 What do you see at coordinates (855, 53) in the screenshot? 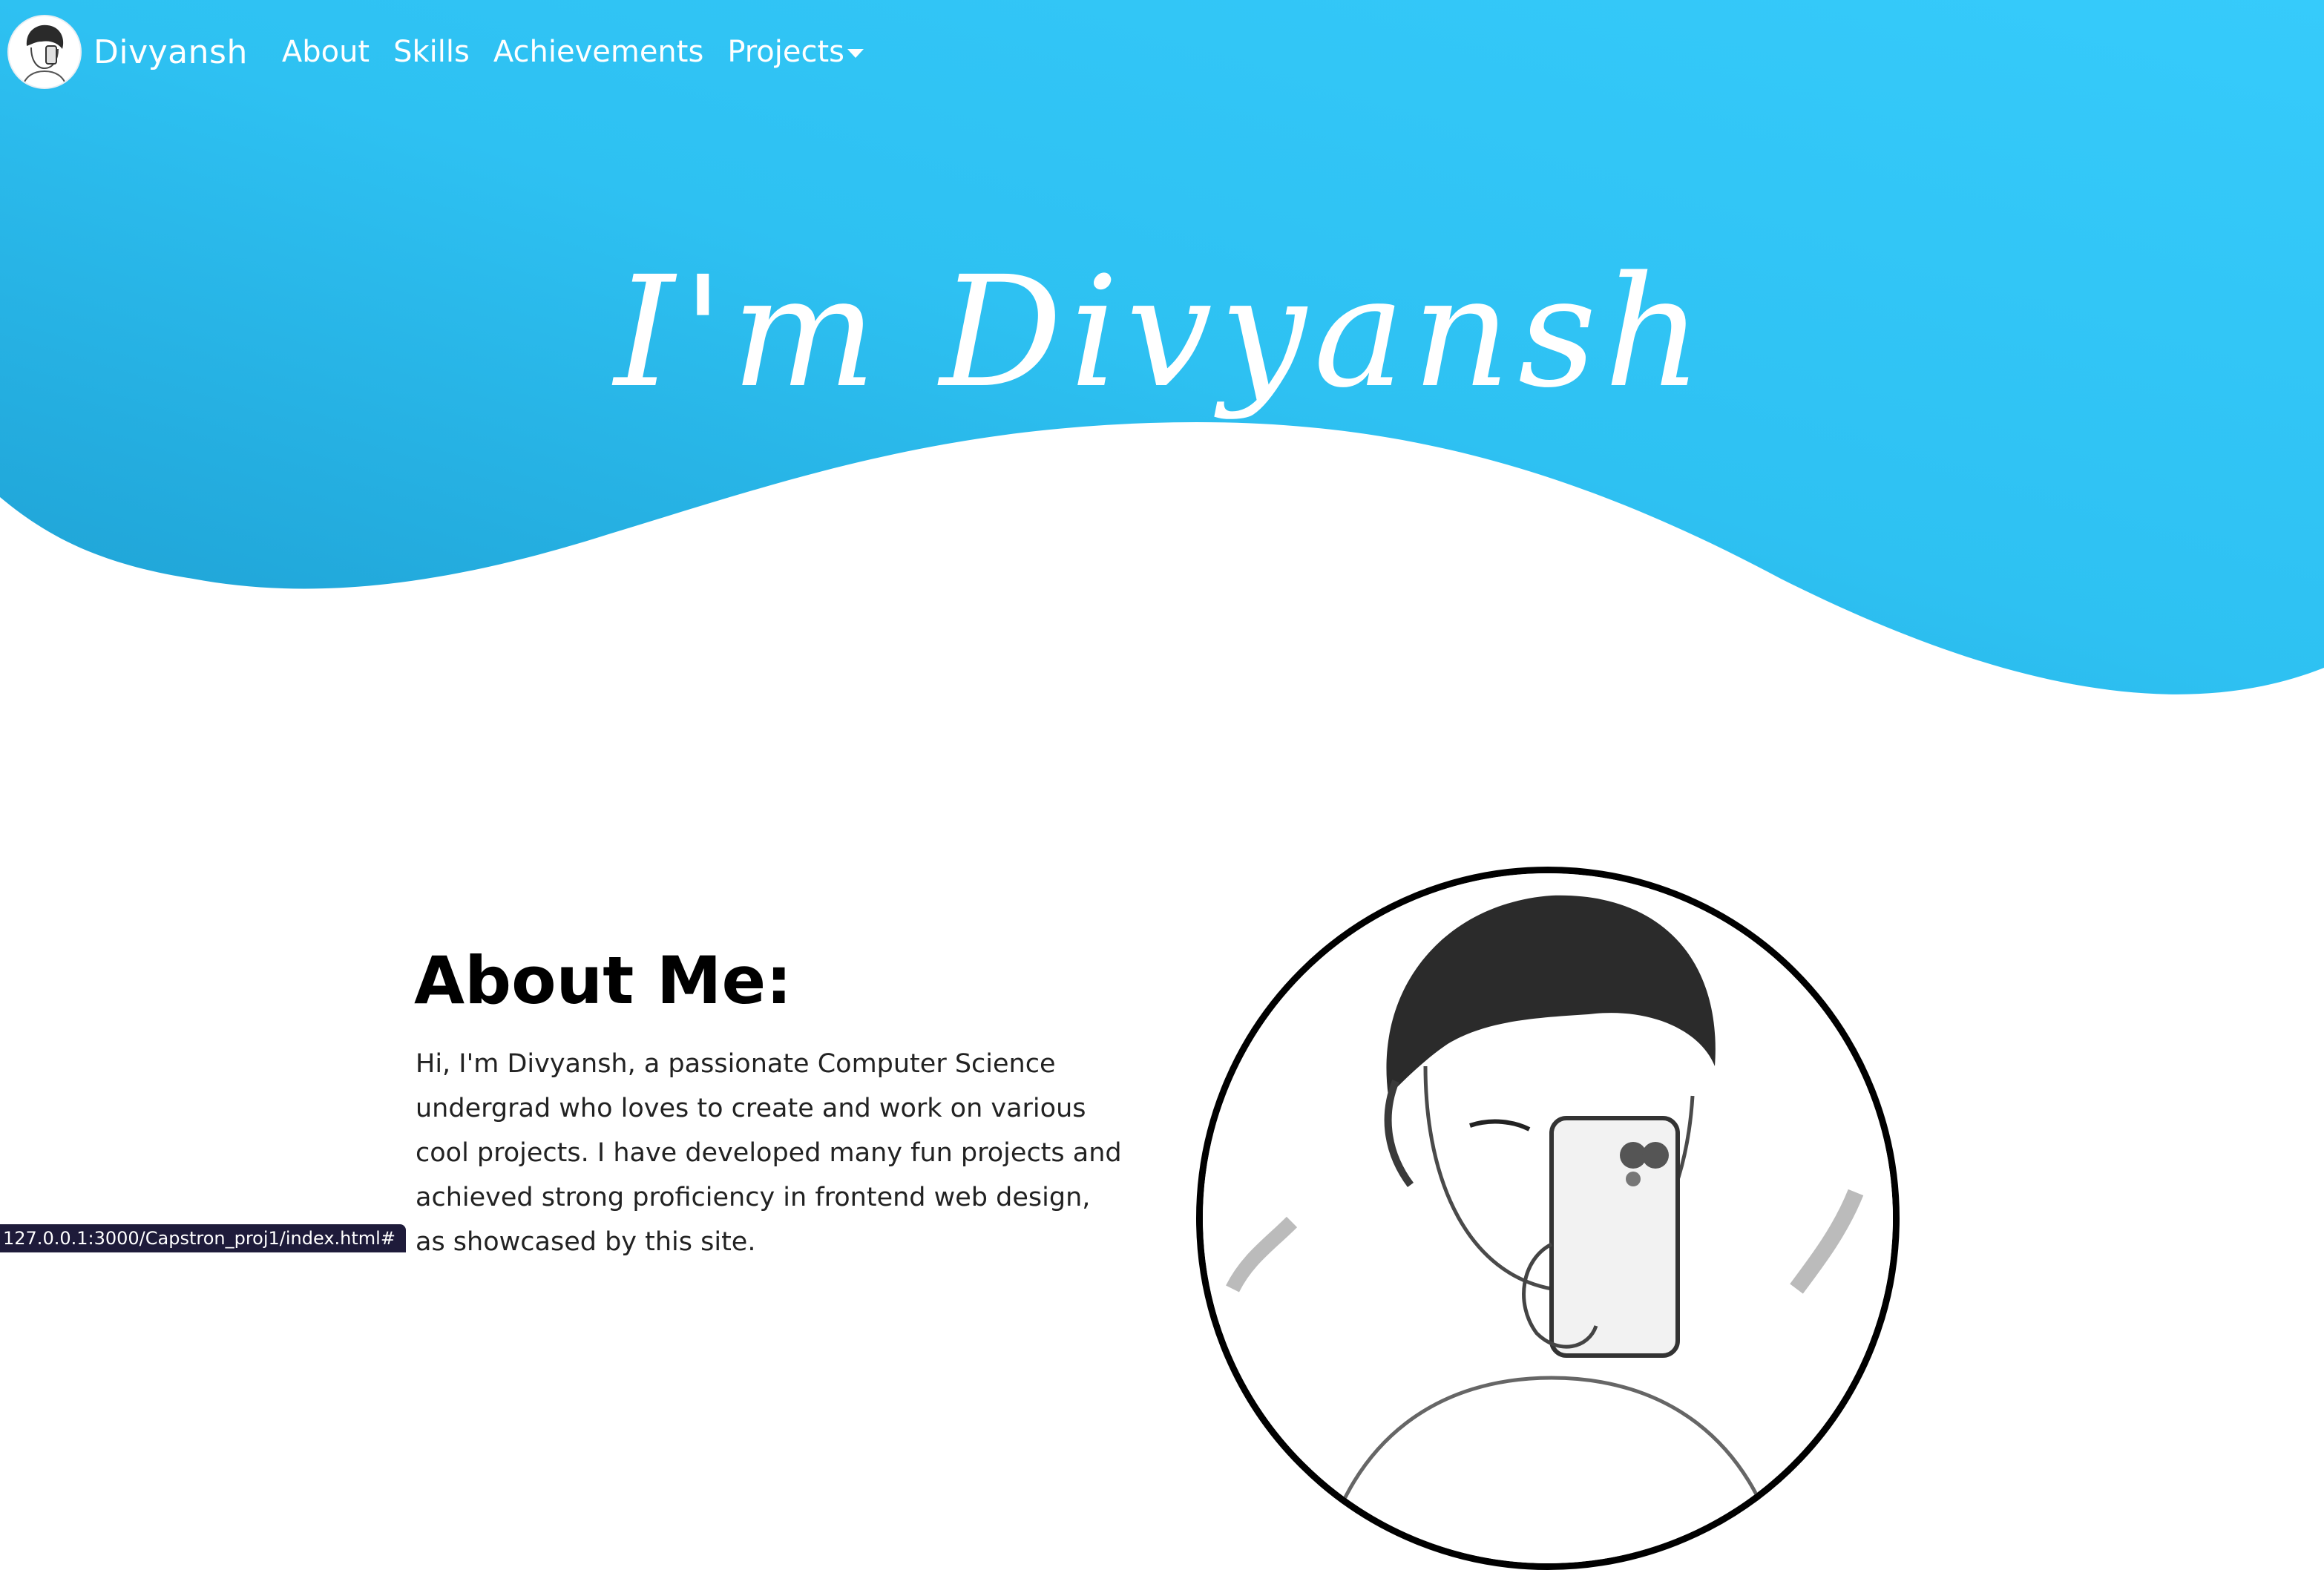
I see `caret-down-icon` at bounding box center [855, 53].